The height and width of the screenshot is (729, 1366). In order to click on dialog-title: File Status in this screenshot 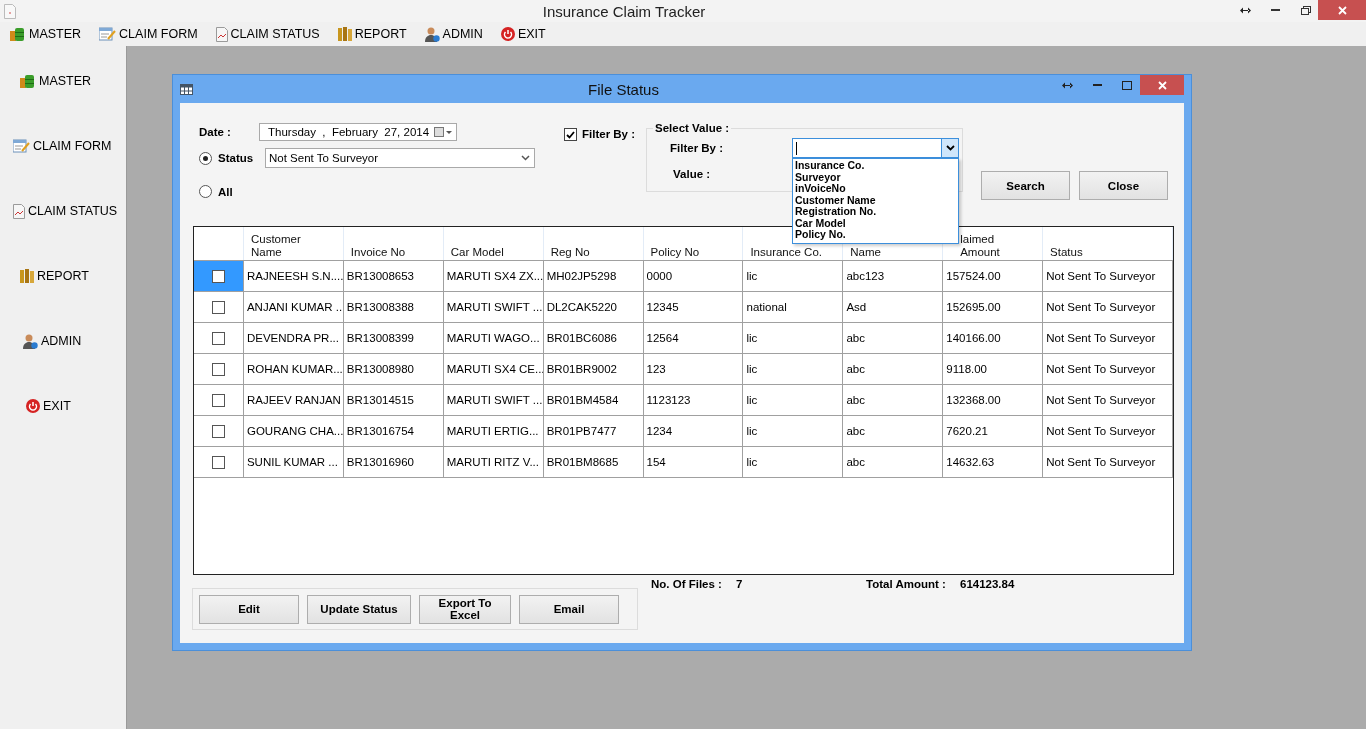, I will do `click(623, 89)`.